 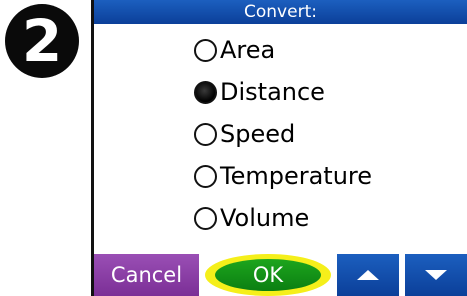 I want to click on option-volume: Volume, so click(x=251, y=218).